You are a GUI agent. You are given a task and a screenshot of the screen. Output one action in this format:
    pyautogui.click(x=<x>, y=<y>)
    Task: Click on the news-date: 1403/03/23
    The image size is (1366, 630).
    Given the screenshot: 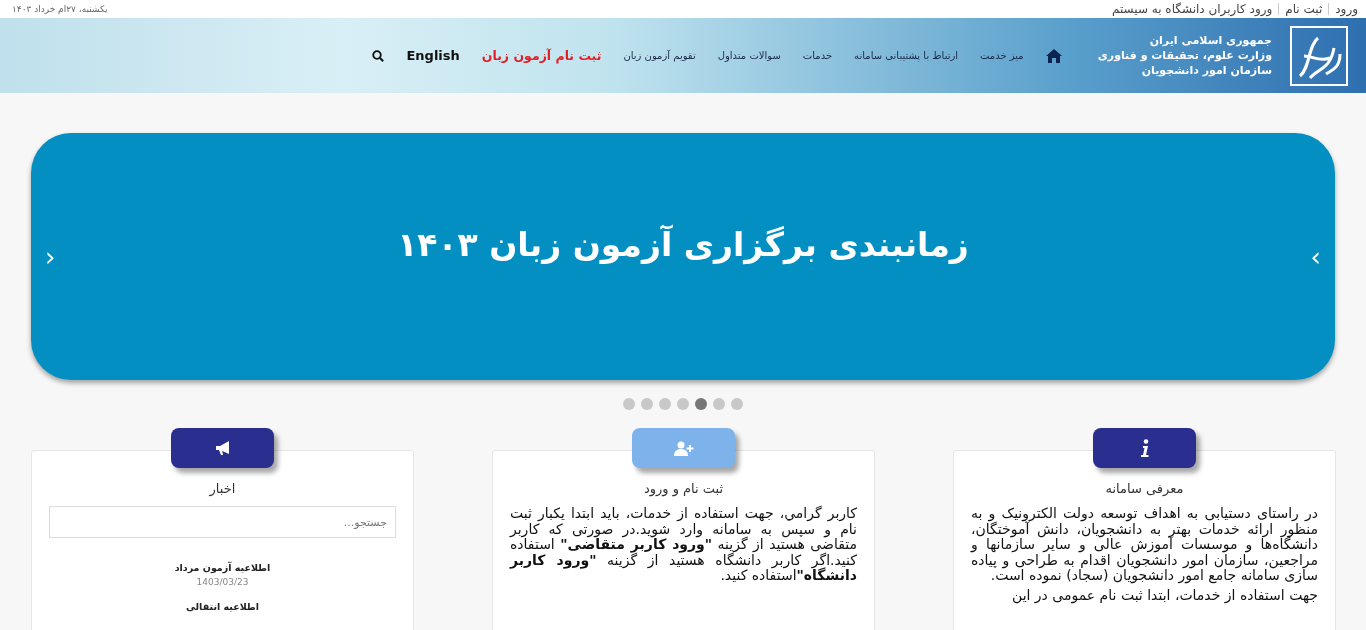 What is the action you would take?
    pyautogui.click(x=222, y=582)
    